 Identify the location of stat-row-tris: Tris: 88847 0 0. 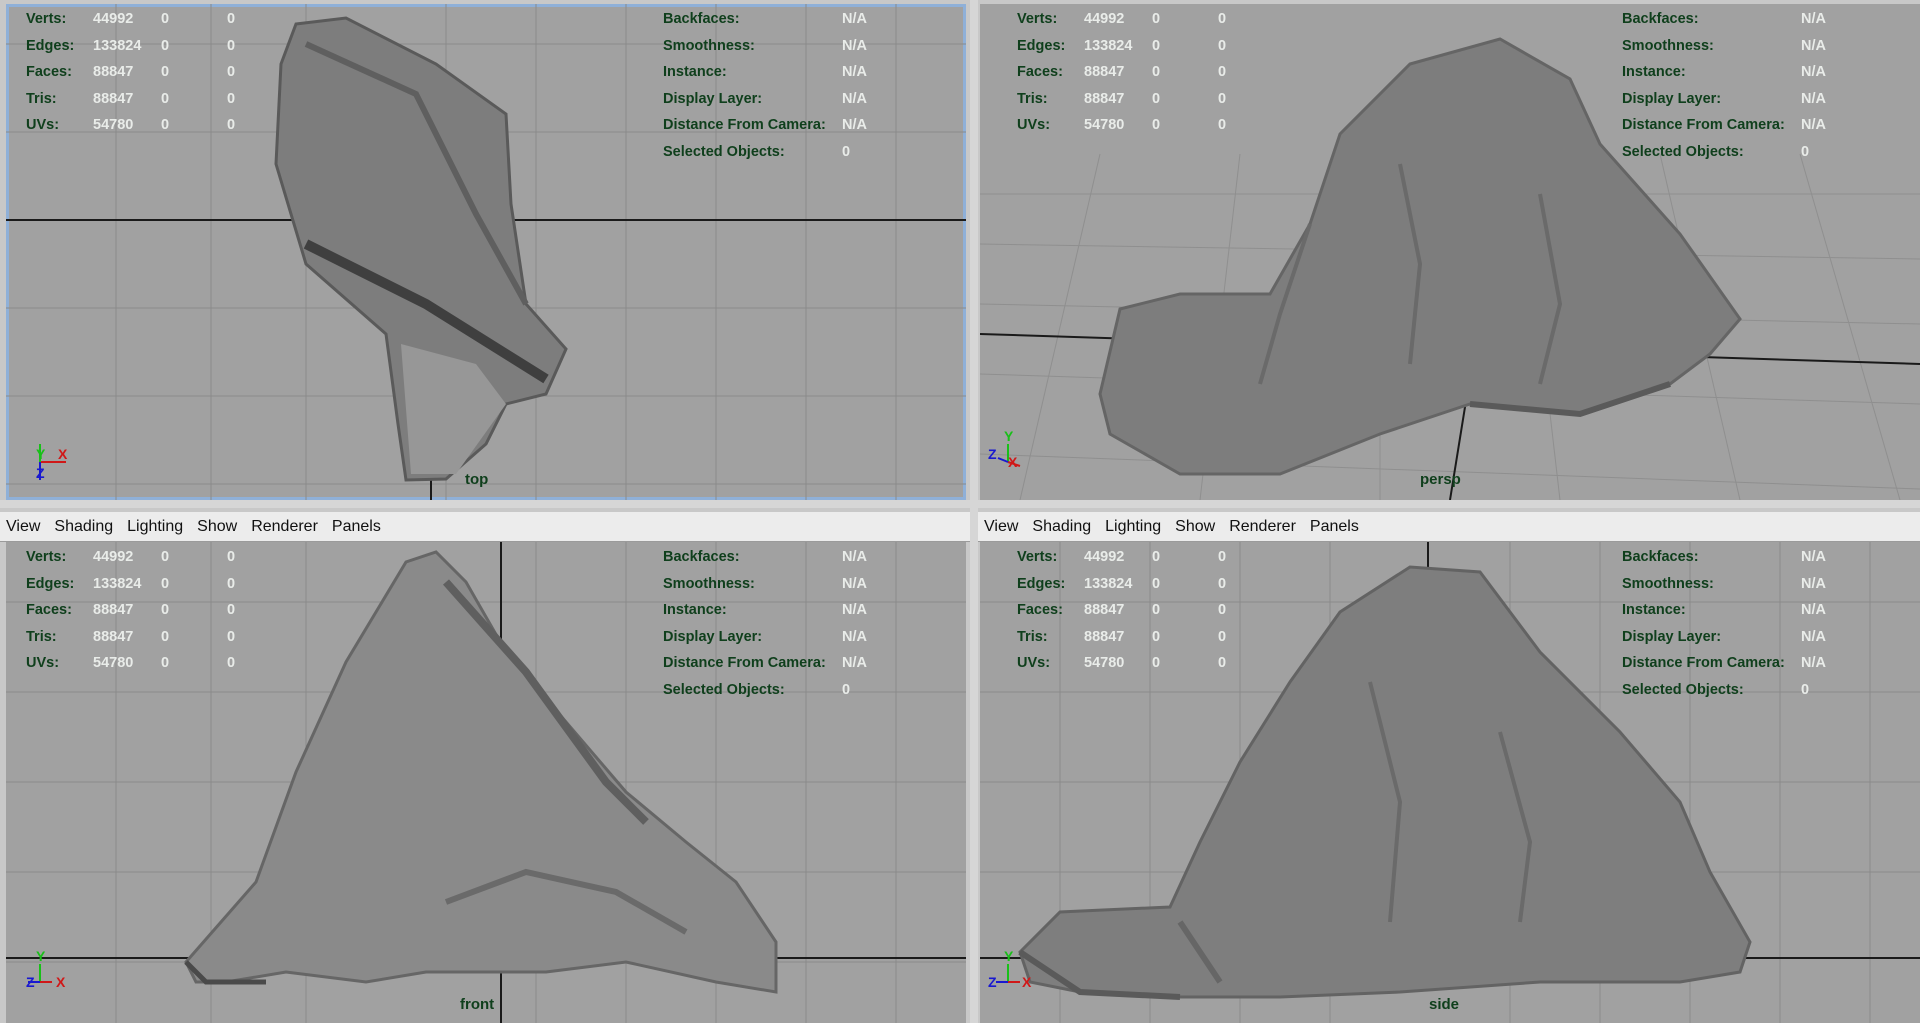
(131, 98).